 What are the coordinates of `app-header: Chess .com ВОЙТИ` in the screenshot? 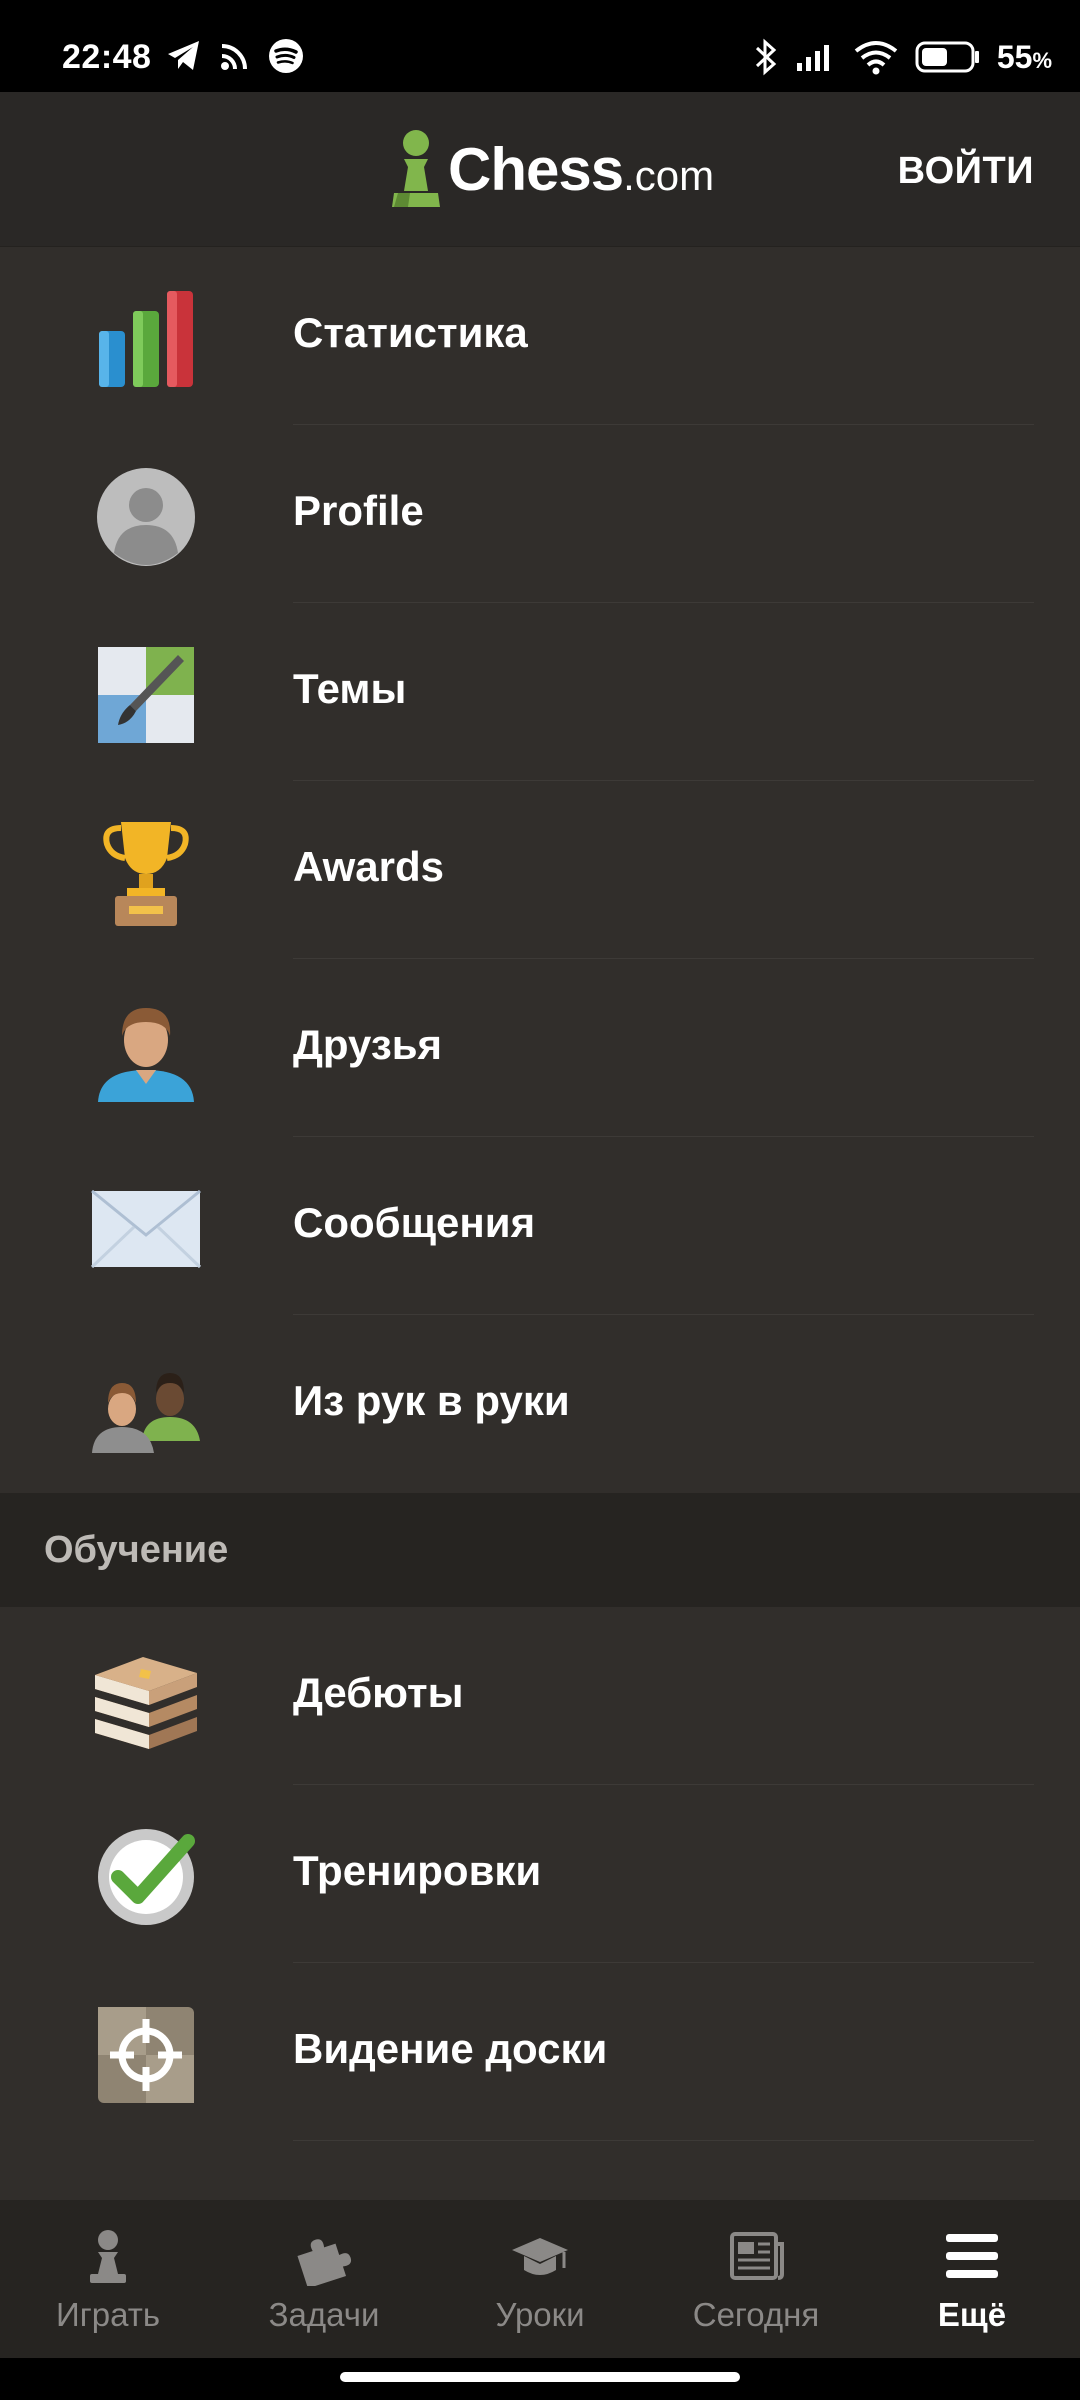 It's located at (540, 169).